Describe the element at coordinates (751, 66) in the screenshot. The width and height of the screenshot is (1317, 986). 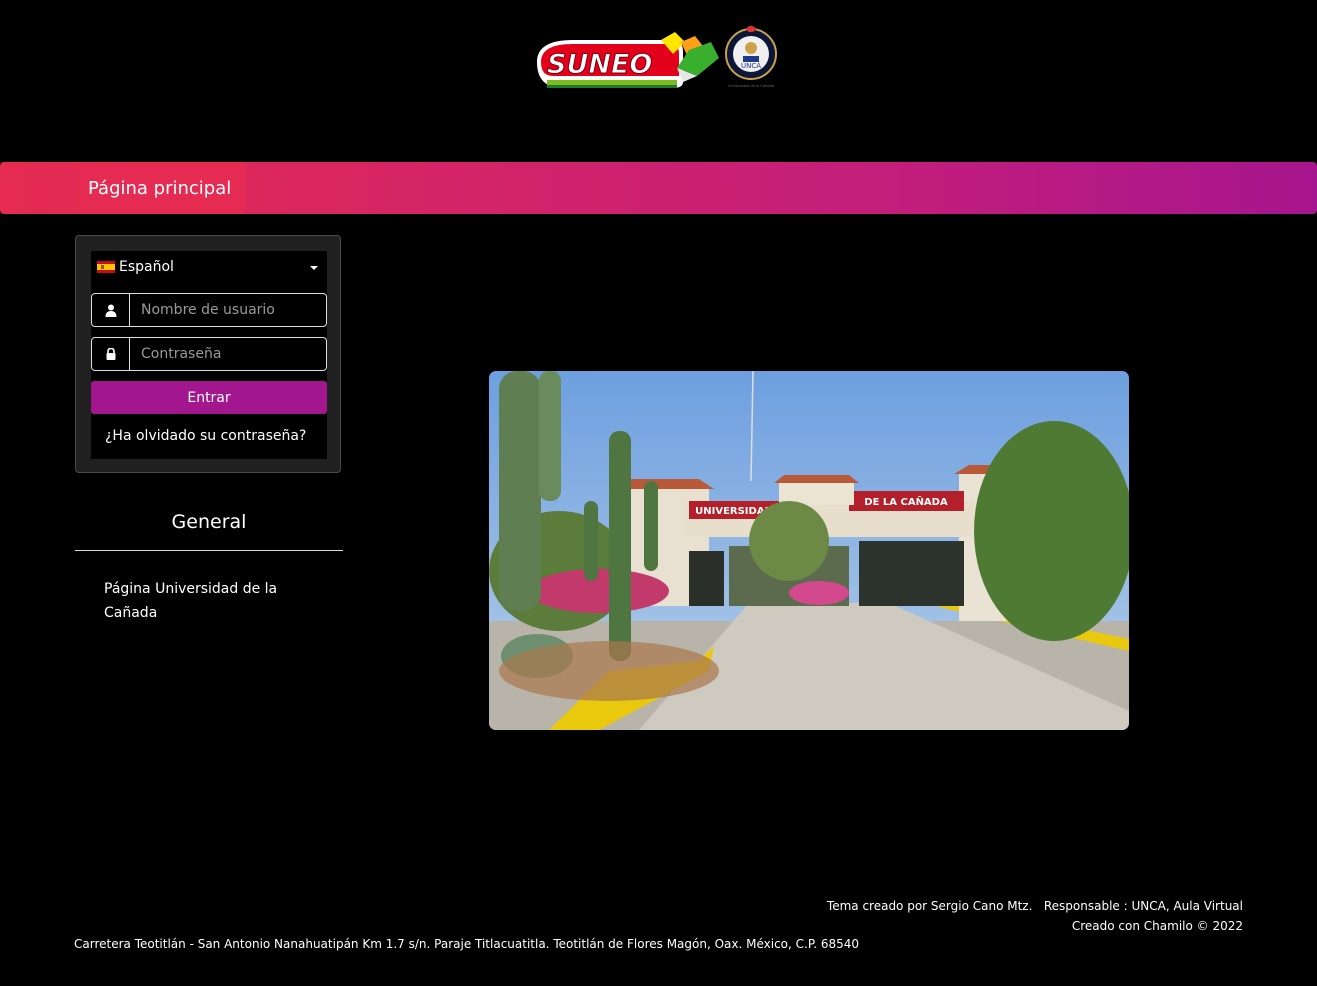
I see `svg-text: UNCA` at that location.